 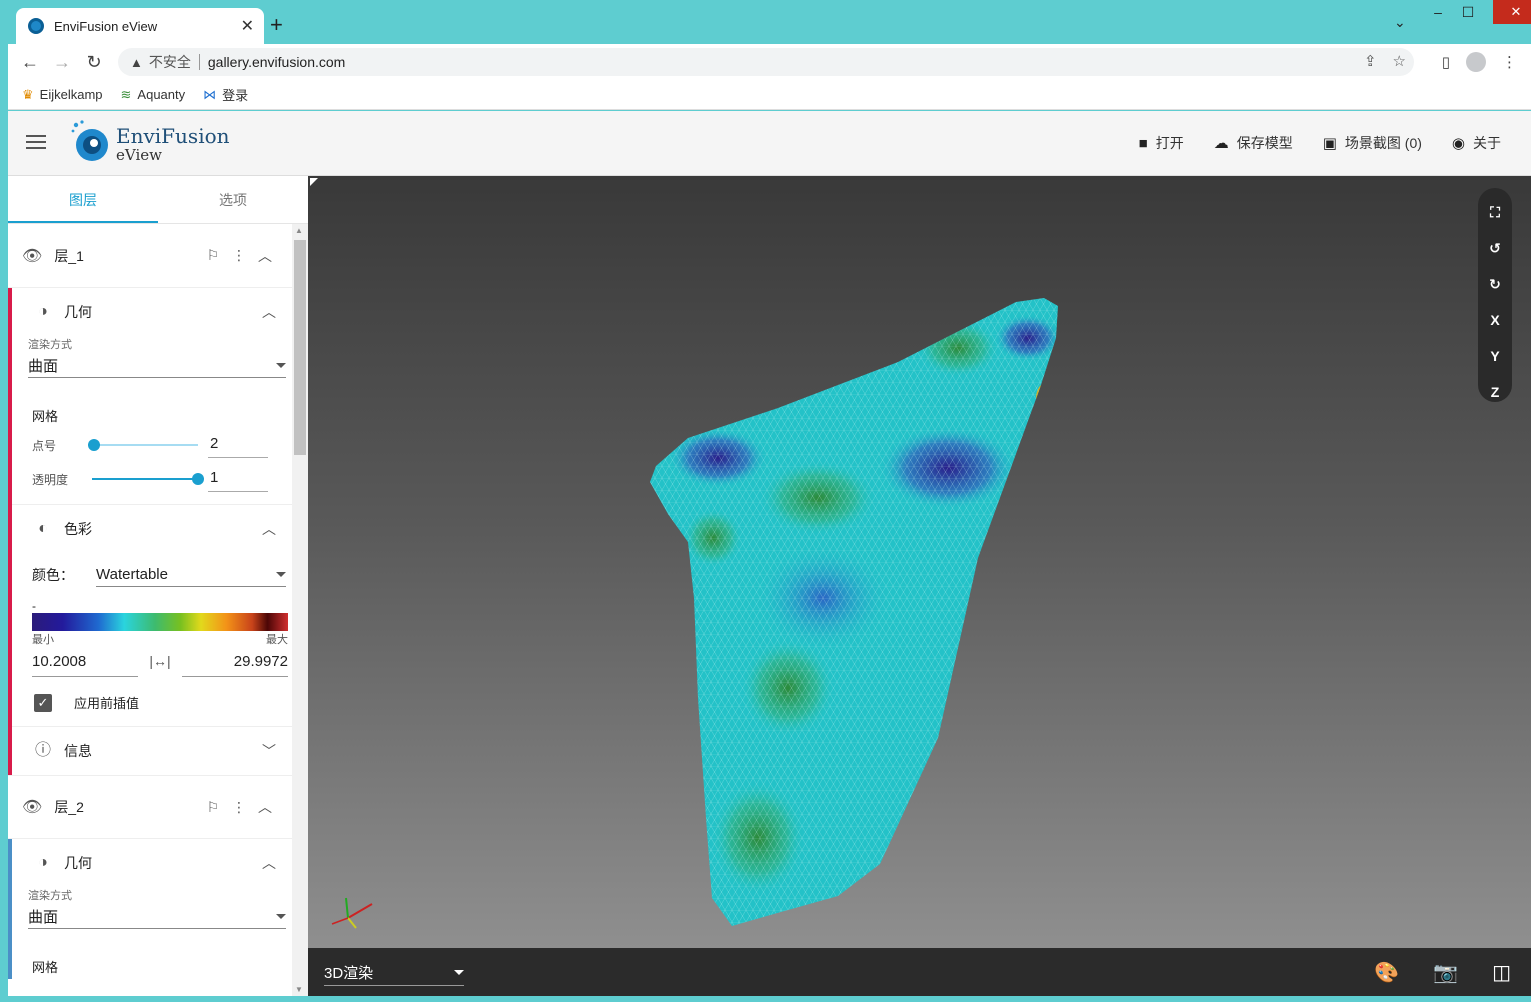 What do you see at coordinates (78, 529) in the screenshot?
I see `section-title: 色彩` at bounding box center [78, 529].